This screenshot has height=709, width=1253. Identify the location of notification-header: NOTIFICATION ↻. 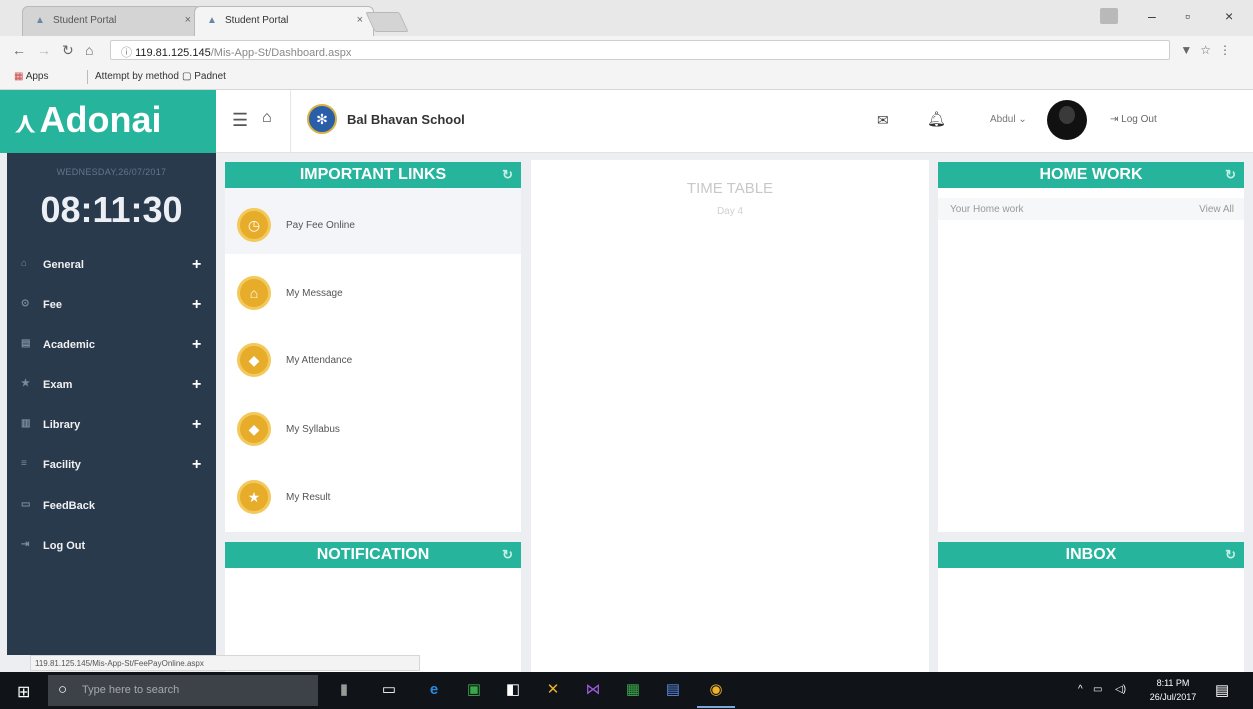
(373, 555).